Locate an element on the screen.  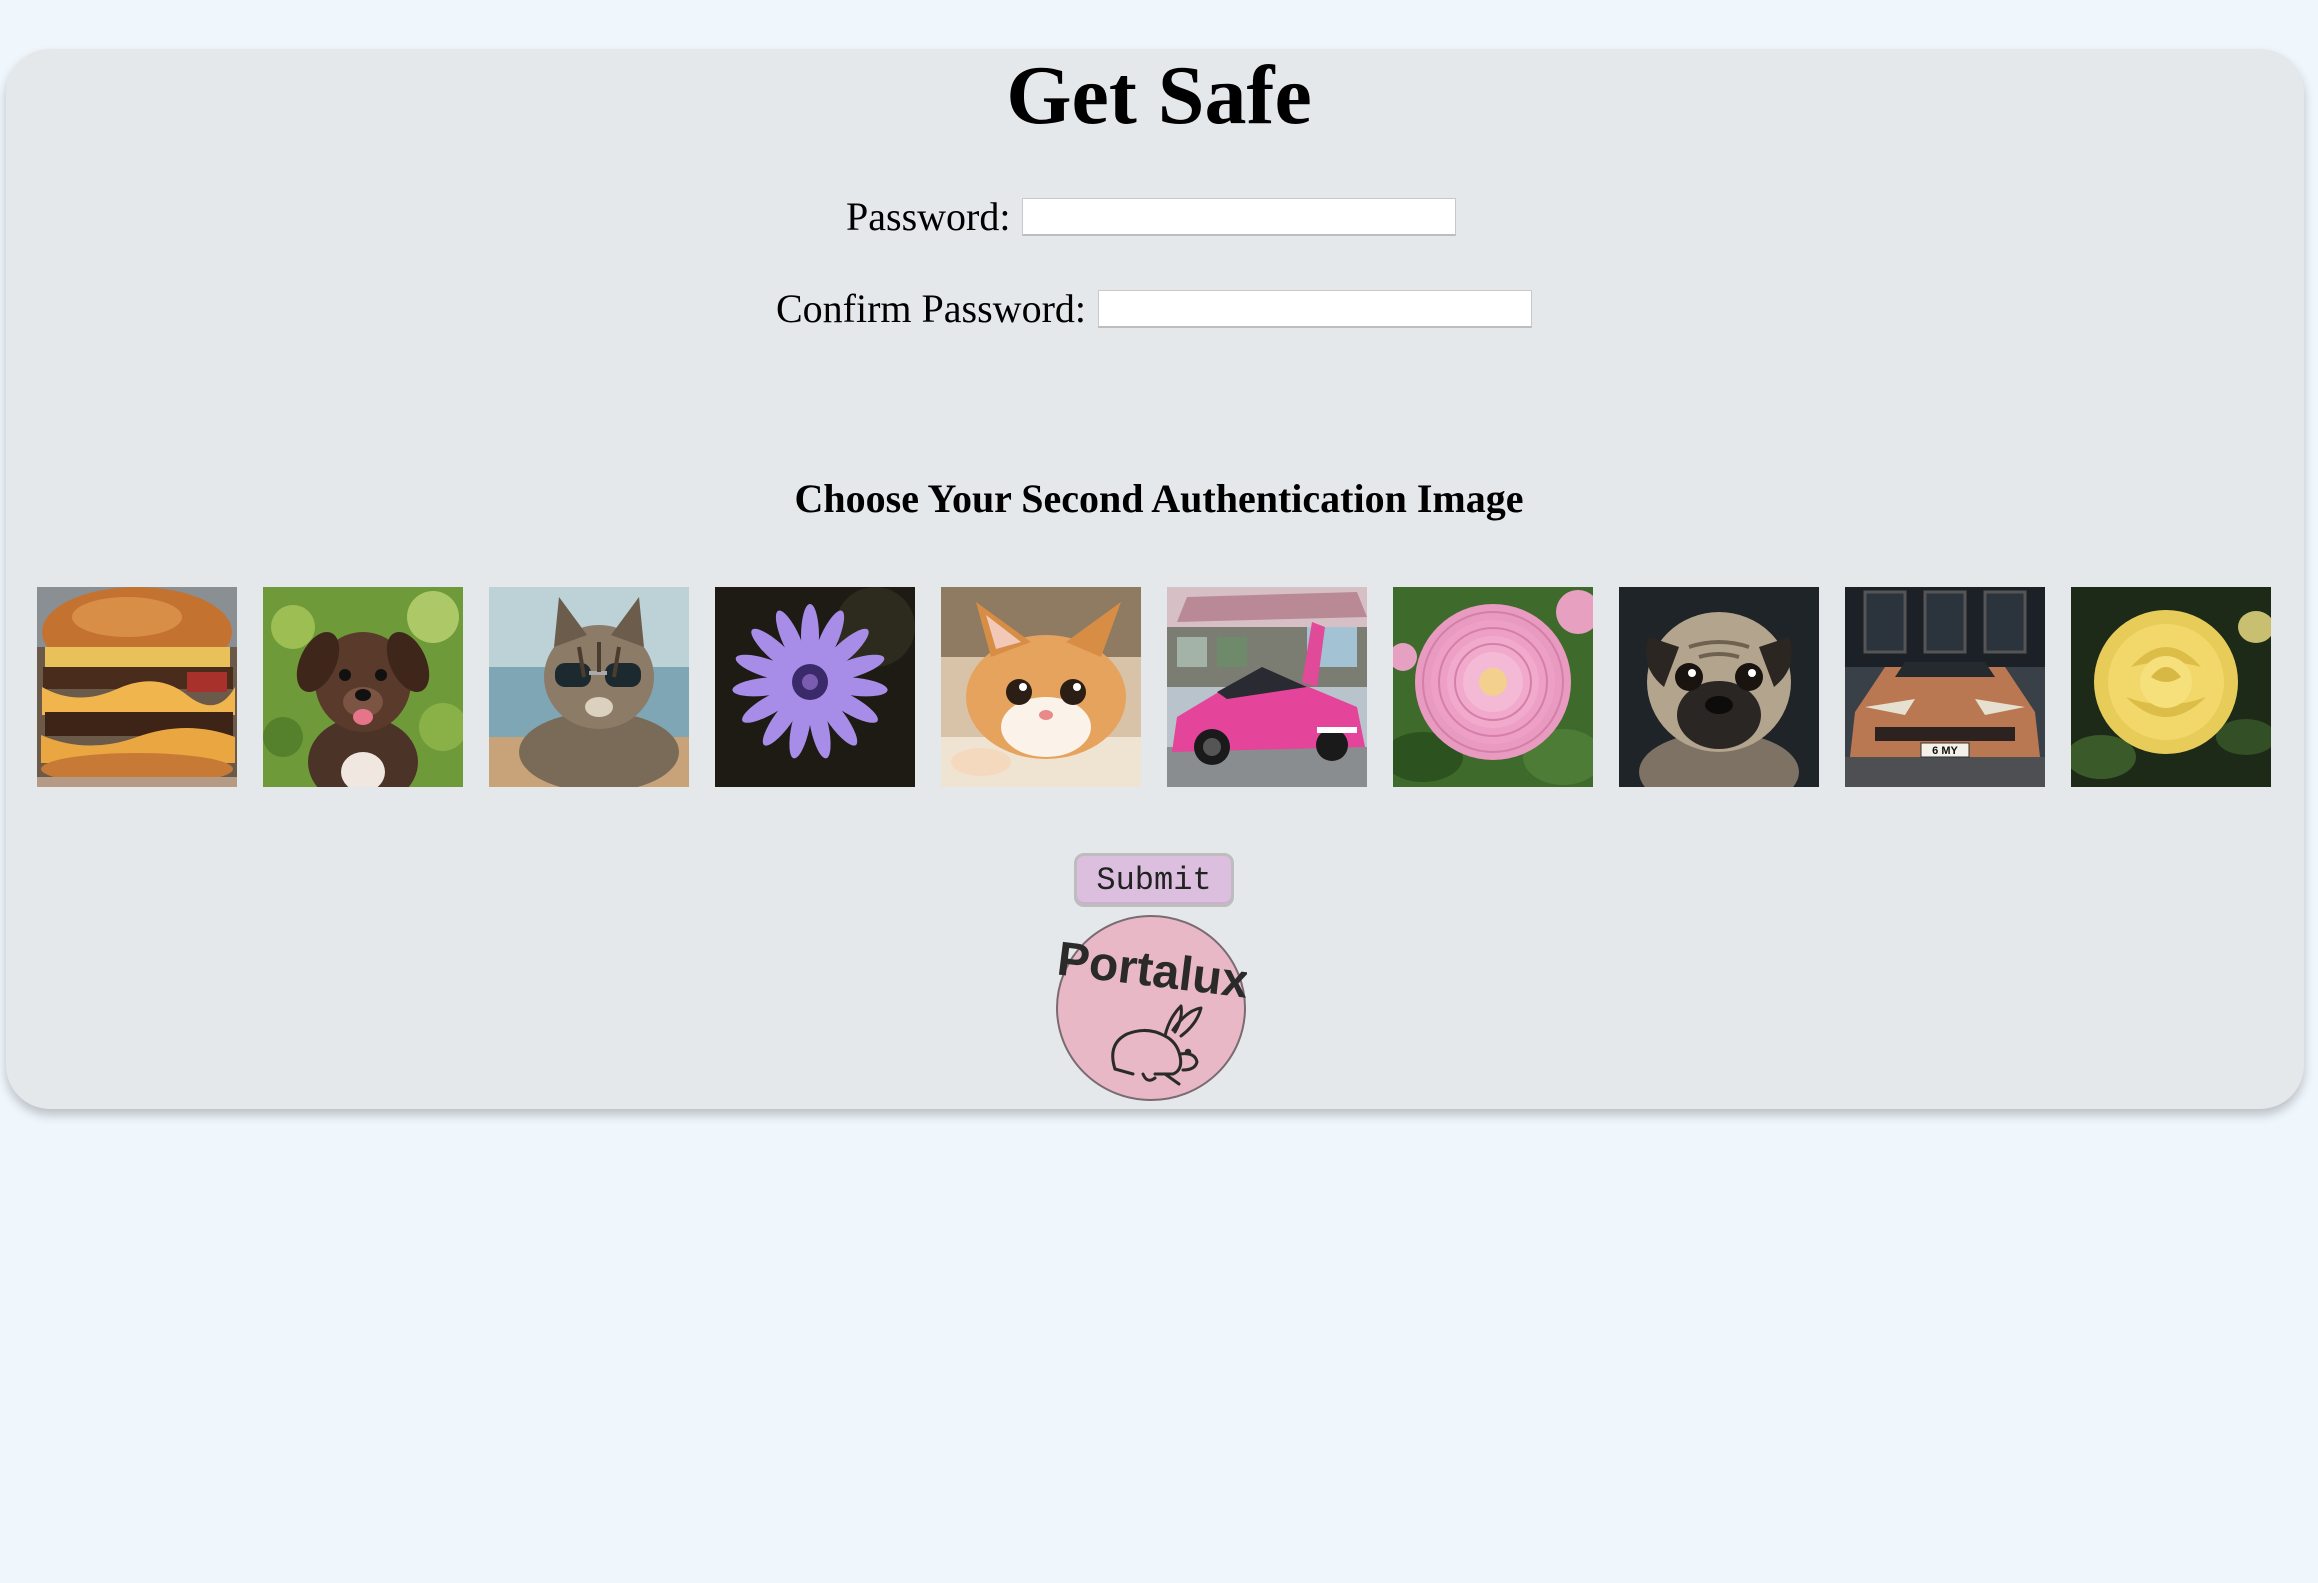
password-row: Password: is located at coordinates (1151, 216).